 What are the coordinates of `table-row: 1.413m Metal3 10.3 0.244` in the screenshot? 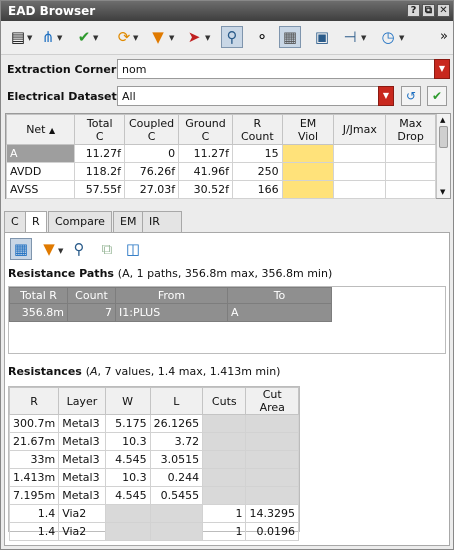 It's located at (153, 477).